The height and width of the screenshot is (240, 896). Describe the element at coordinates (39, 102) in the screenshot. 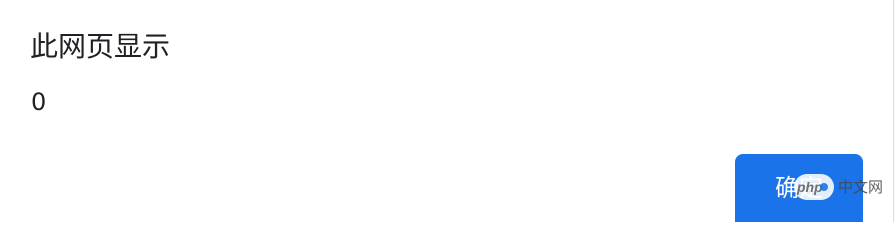

I see `dialog-message: 0` at that location.